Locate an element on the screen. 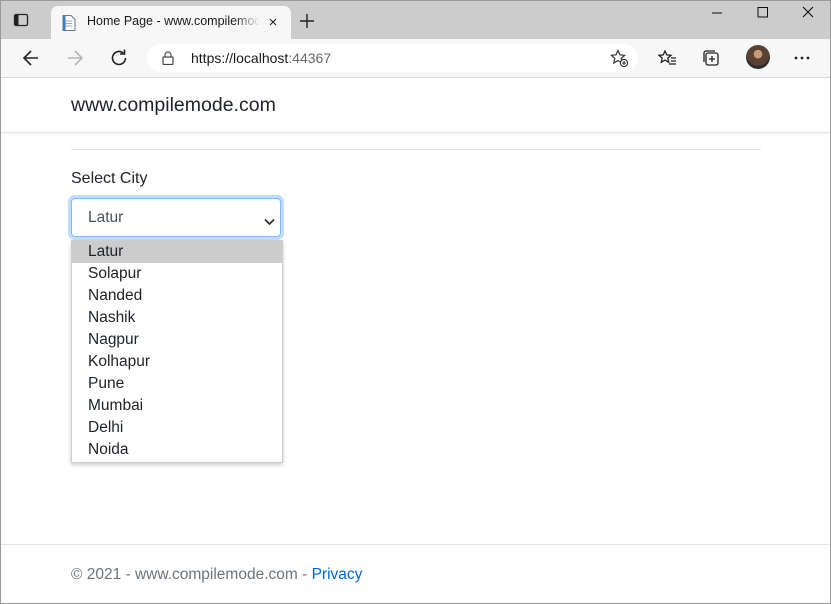 Image resolution: width=831 pixels, height=604 pixels. city-option: Nanded is located at coordinates (177, 296).